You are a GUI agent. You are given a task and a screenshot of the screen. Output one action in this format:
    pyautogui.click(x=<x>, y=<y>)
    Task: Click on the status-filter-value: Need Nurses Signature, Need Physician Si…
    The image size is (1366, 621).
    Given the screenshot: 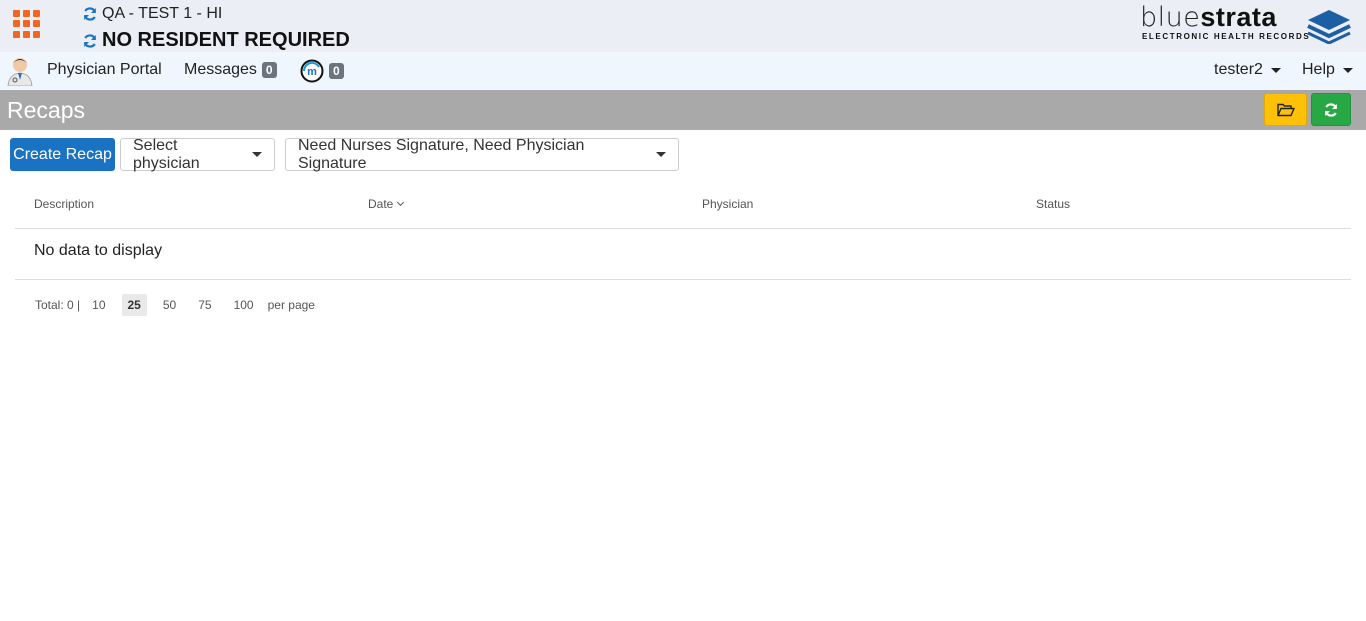 What is the action you would take?
    pyautogui.click(x=441, y=154)
    